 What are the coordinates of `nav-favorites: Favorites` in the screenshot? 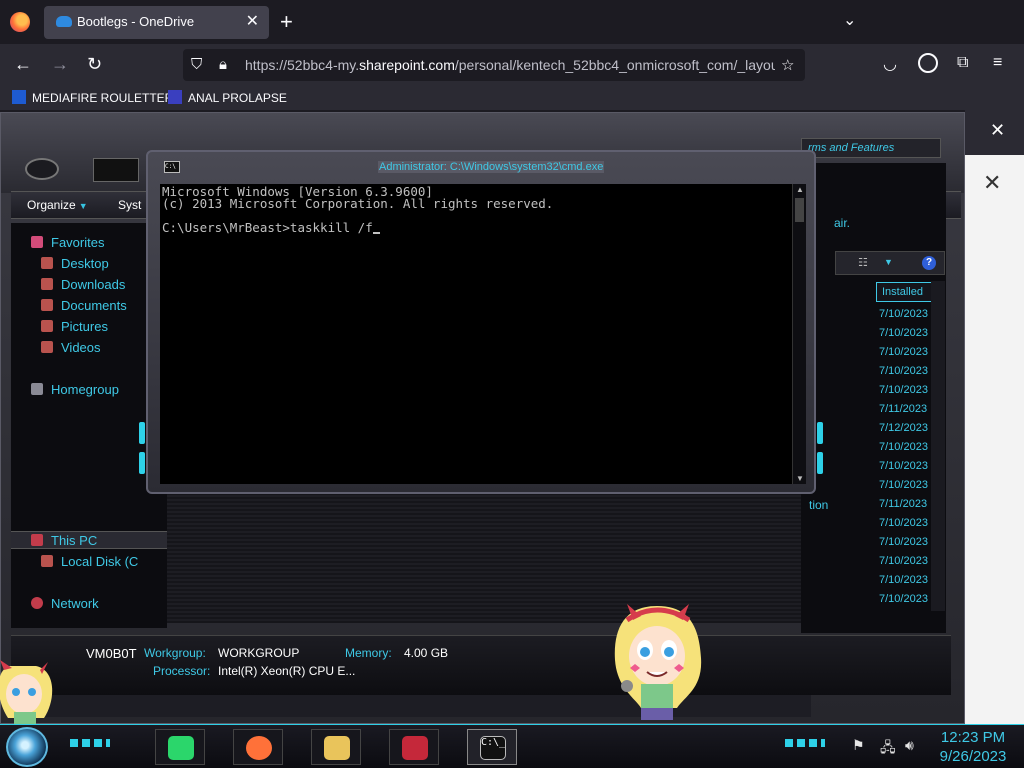 It's located at (67, 242).